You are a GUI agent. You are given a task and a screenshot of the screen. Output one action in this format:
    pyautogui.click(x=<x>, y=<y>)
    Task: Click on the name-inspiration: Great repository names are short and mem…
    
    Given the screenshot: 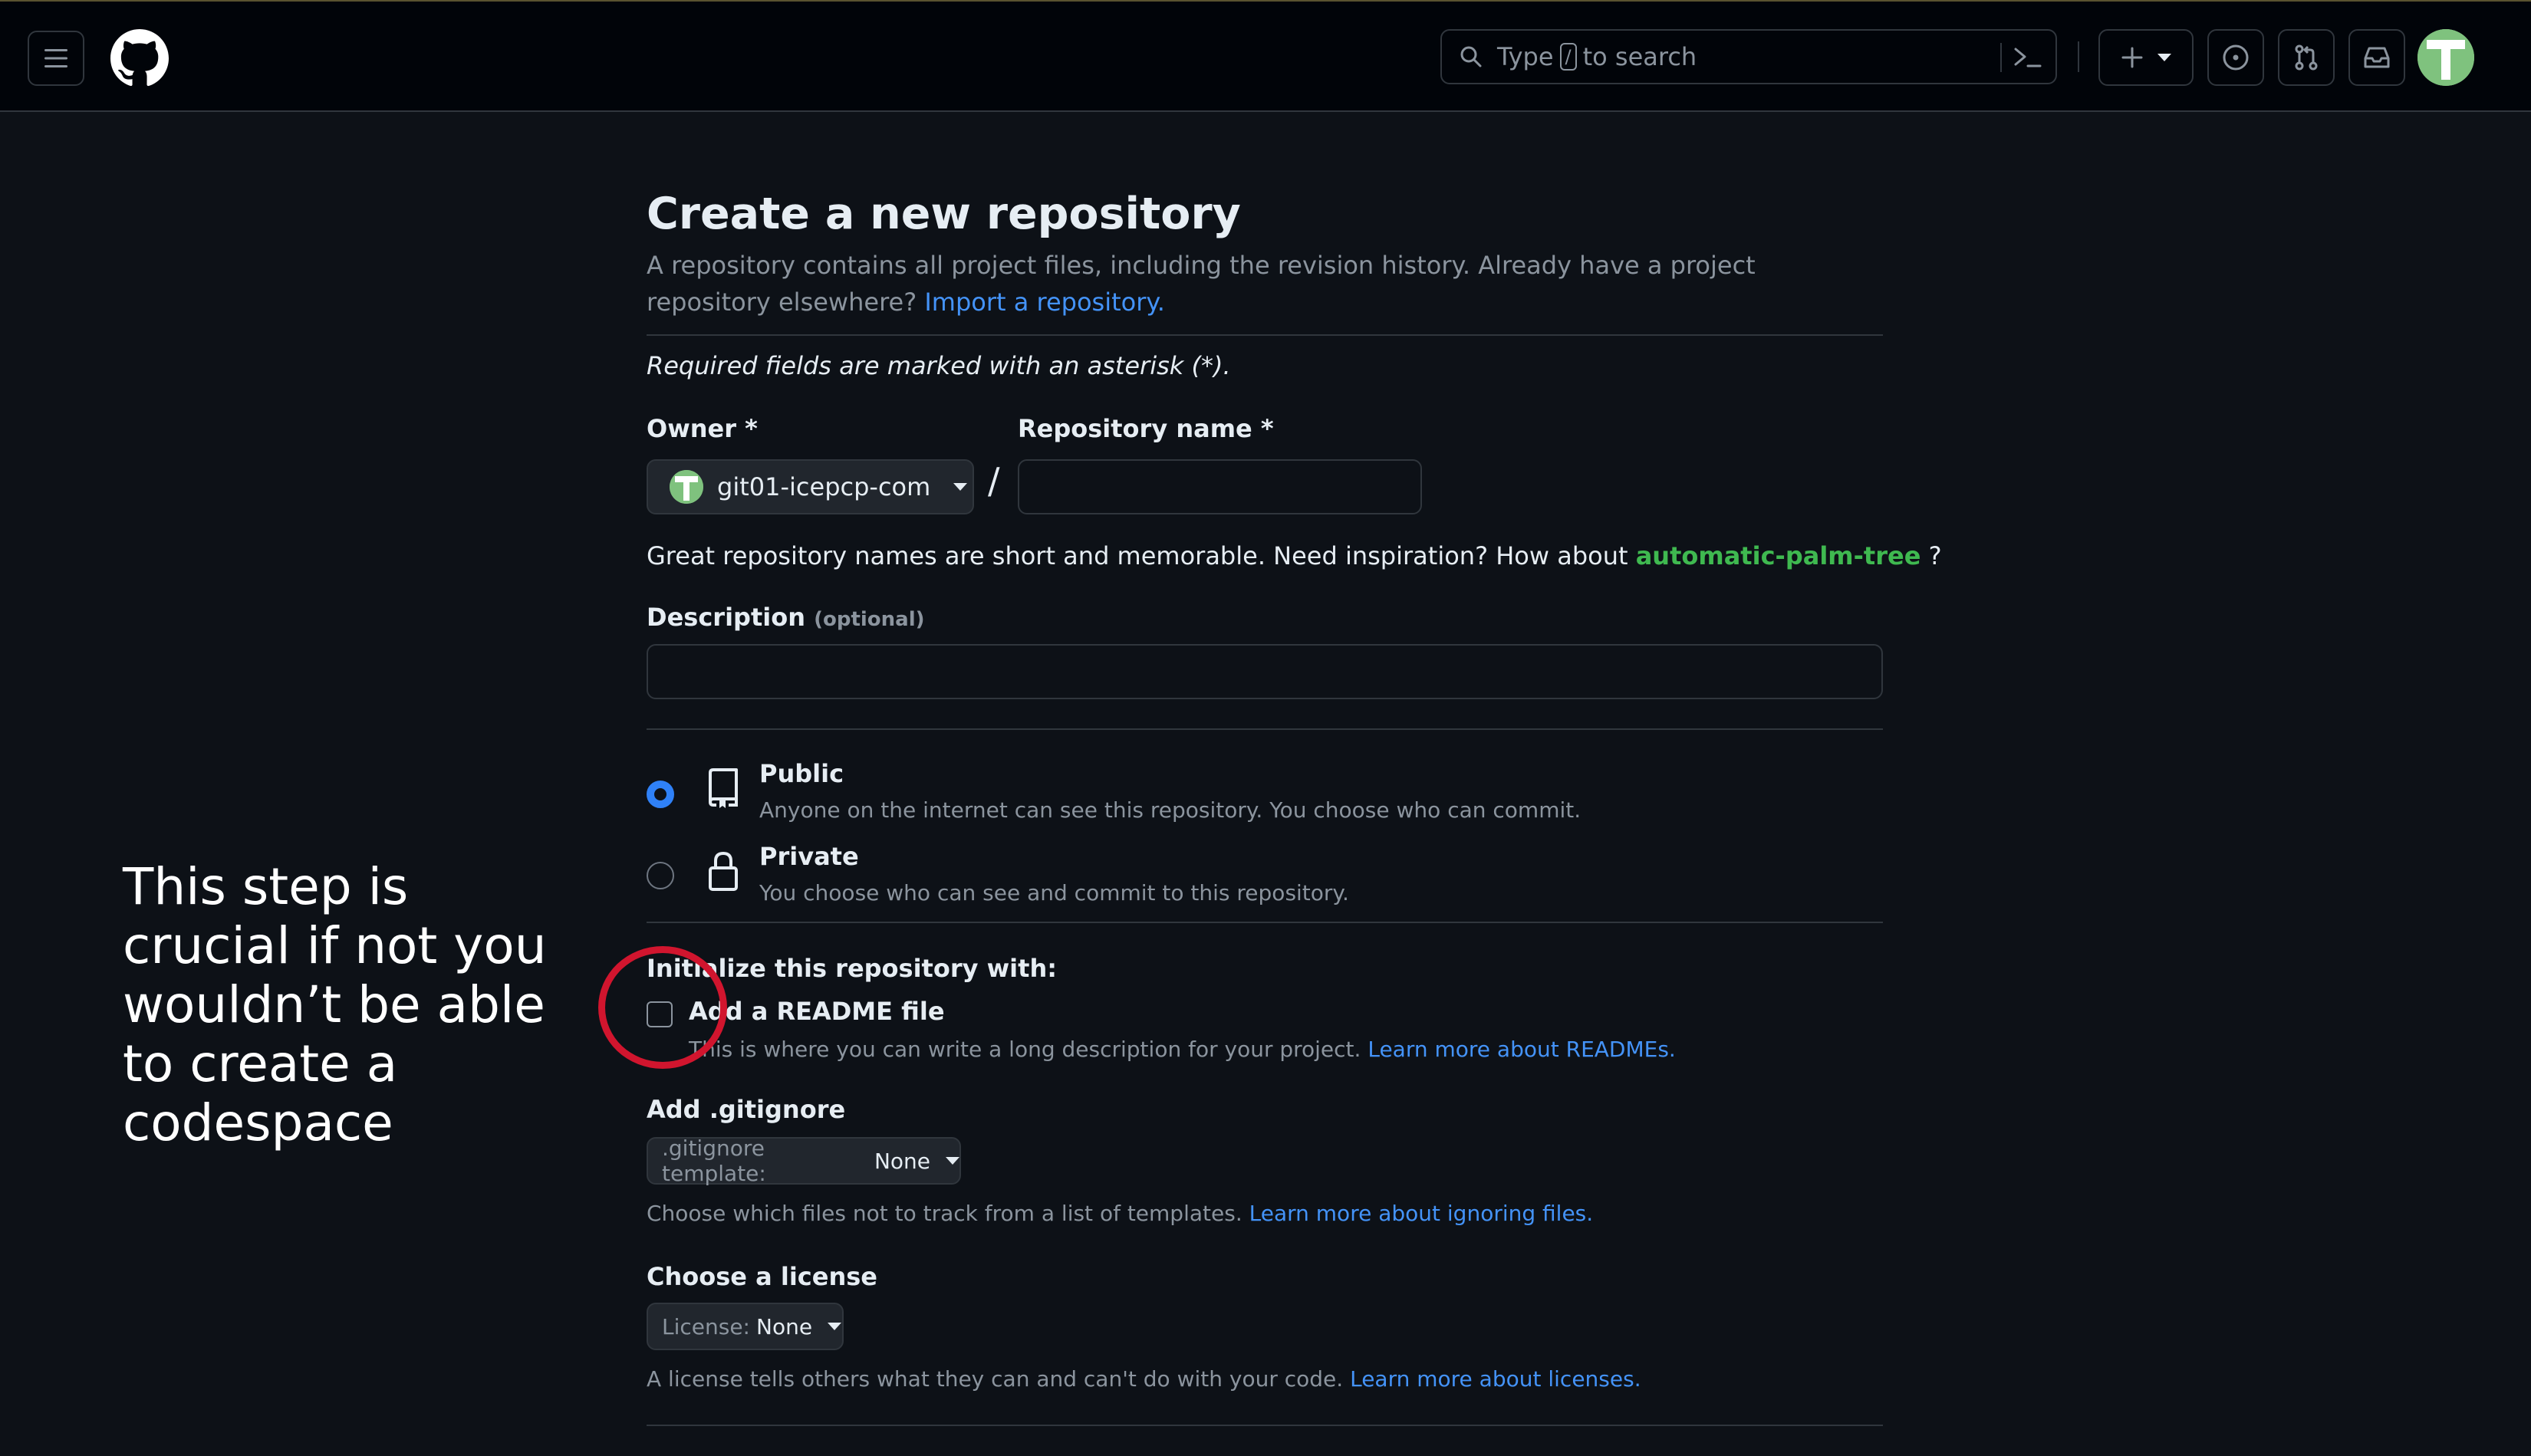 What is the action you would take?
    pyautogui.click(x=1294, y=555)
    